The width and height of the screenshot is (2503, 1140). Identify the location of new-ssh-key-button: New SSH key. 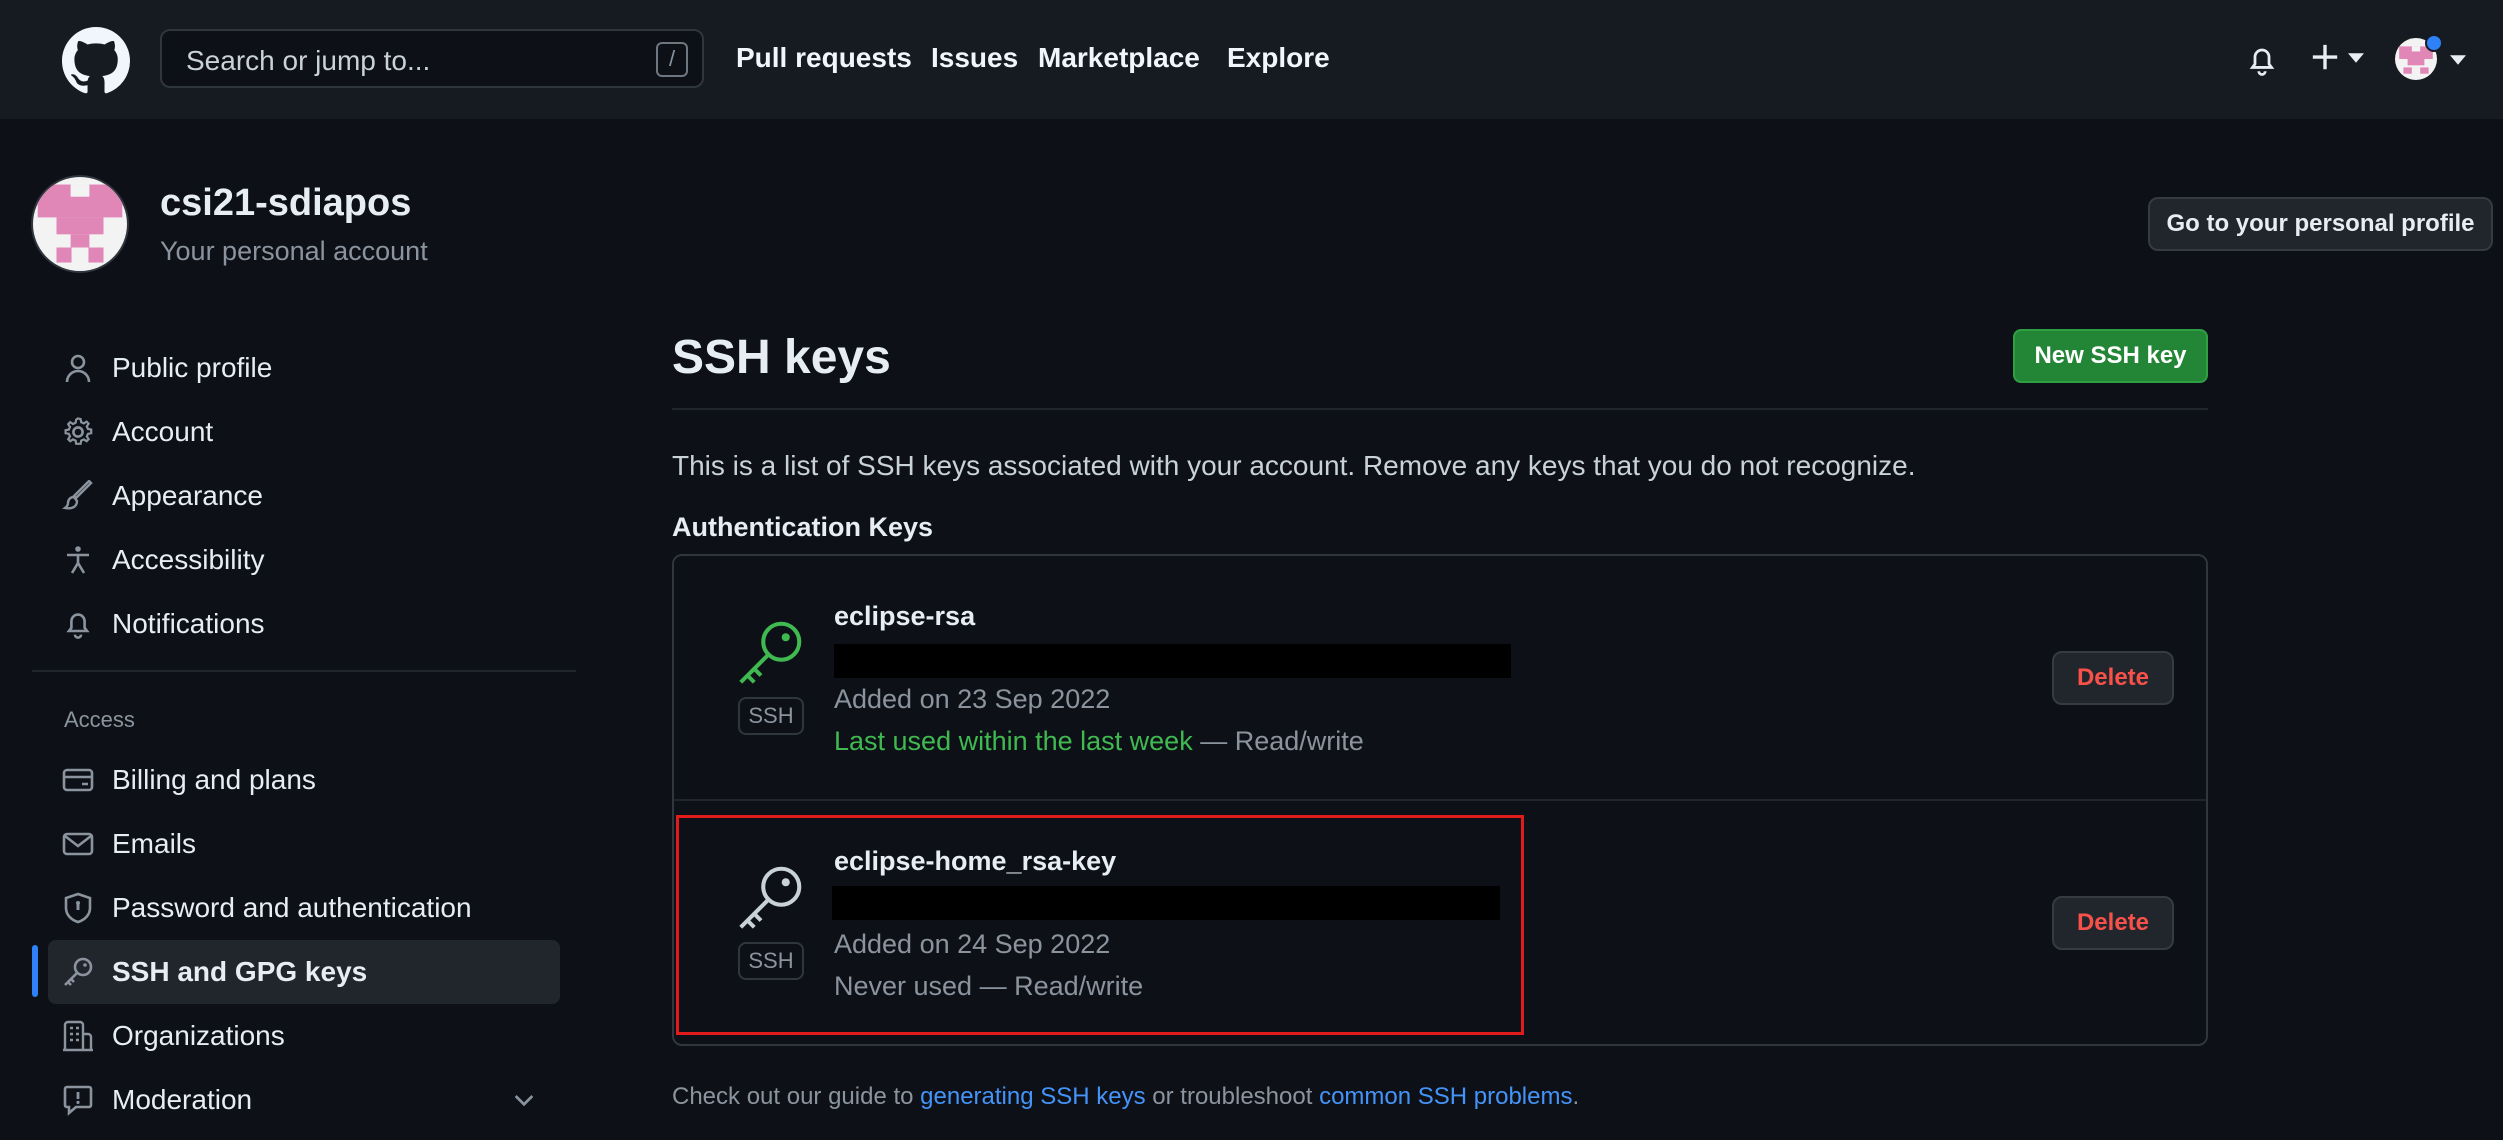
(2110, 356).